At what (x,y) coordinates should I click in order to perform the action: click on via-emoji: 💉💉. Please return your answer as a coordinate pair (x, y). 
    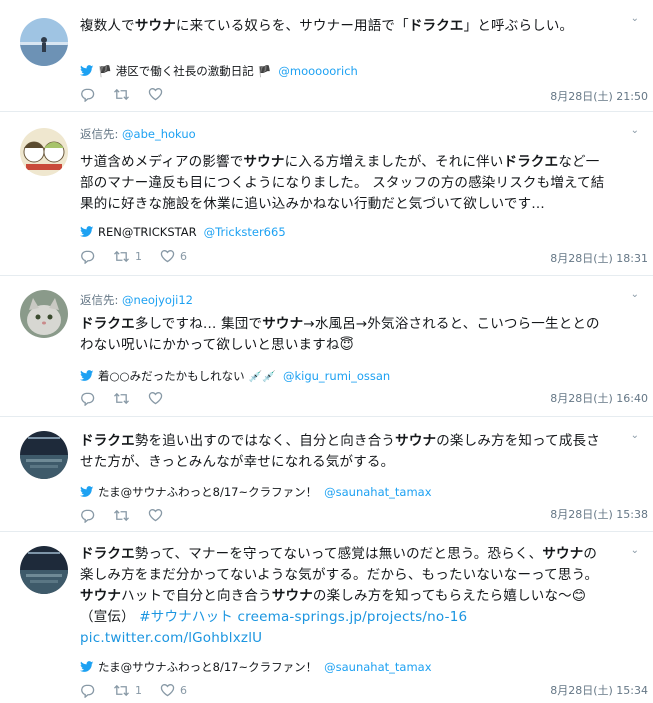
    Looking at the image, I should click on (262, 376).